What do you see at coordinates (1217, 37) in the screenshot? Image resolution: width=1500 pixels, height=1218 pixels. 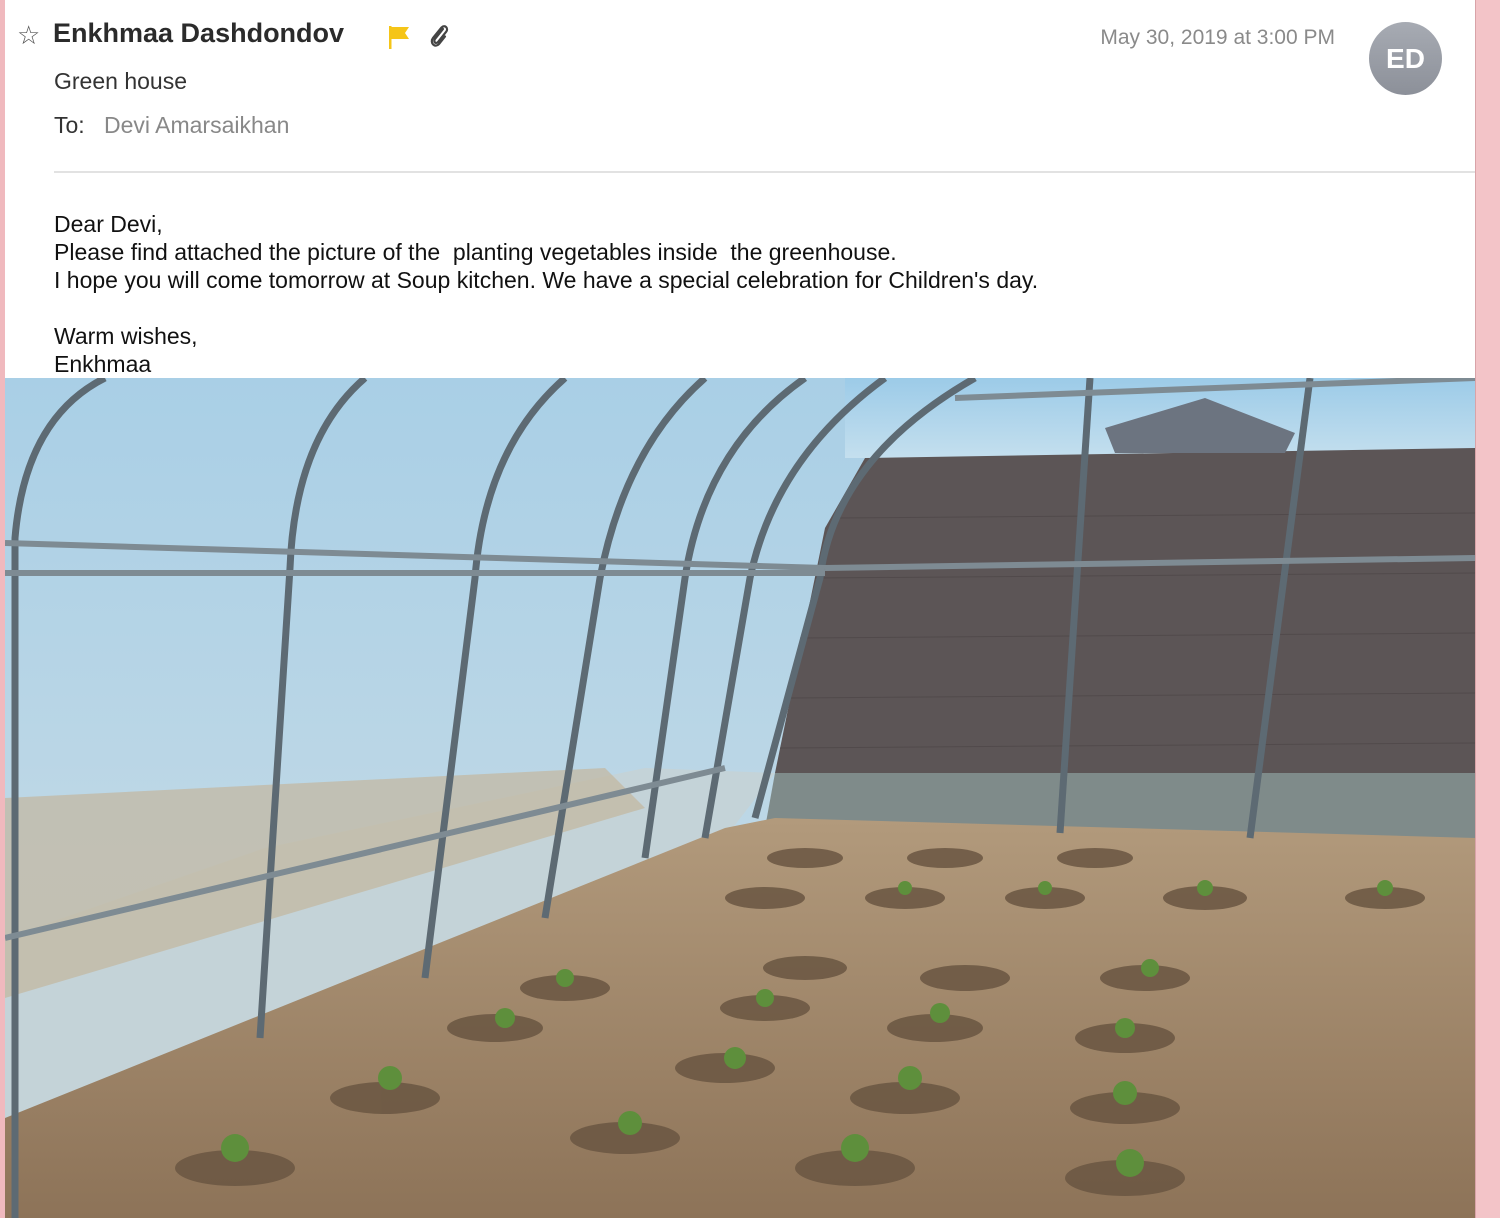 I see `message-date: May 30, 2019 at 3:00 PM` at bounding box center [1217, 37].